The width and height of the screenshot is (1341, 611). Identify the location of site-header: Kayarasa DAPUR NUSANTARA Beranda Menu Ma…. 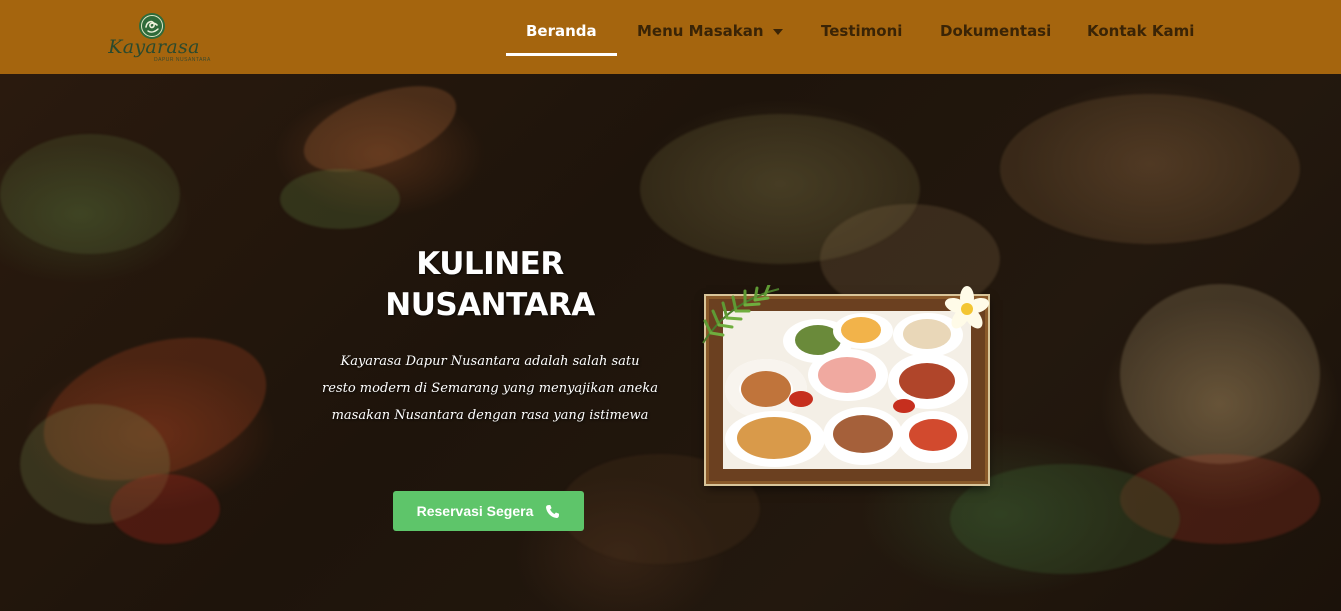
(670, 37).